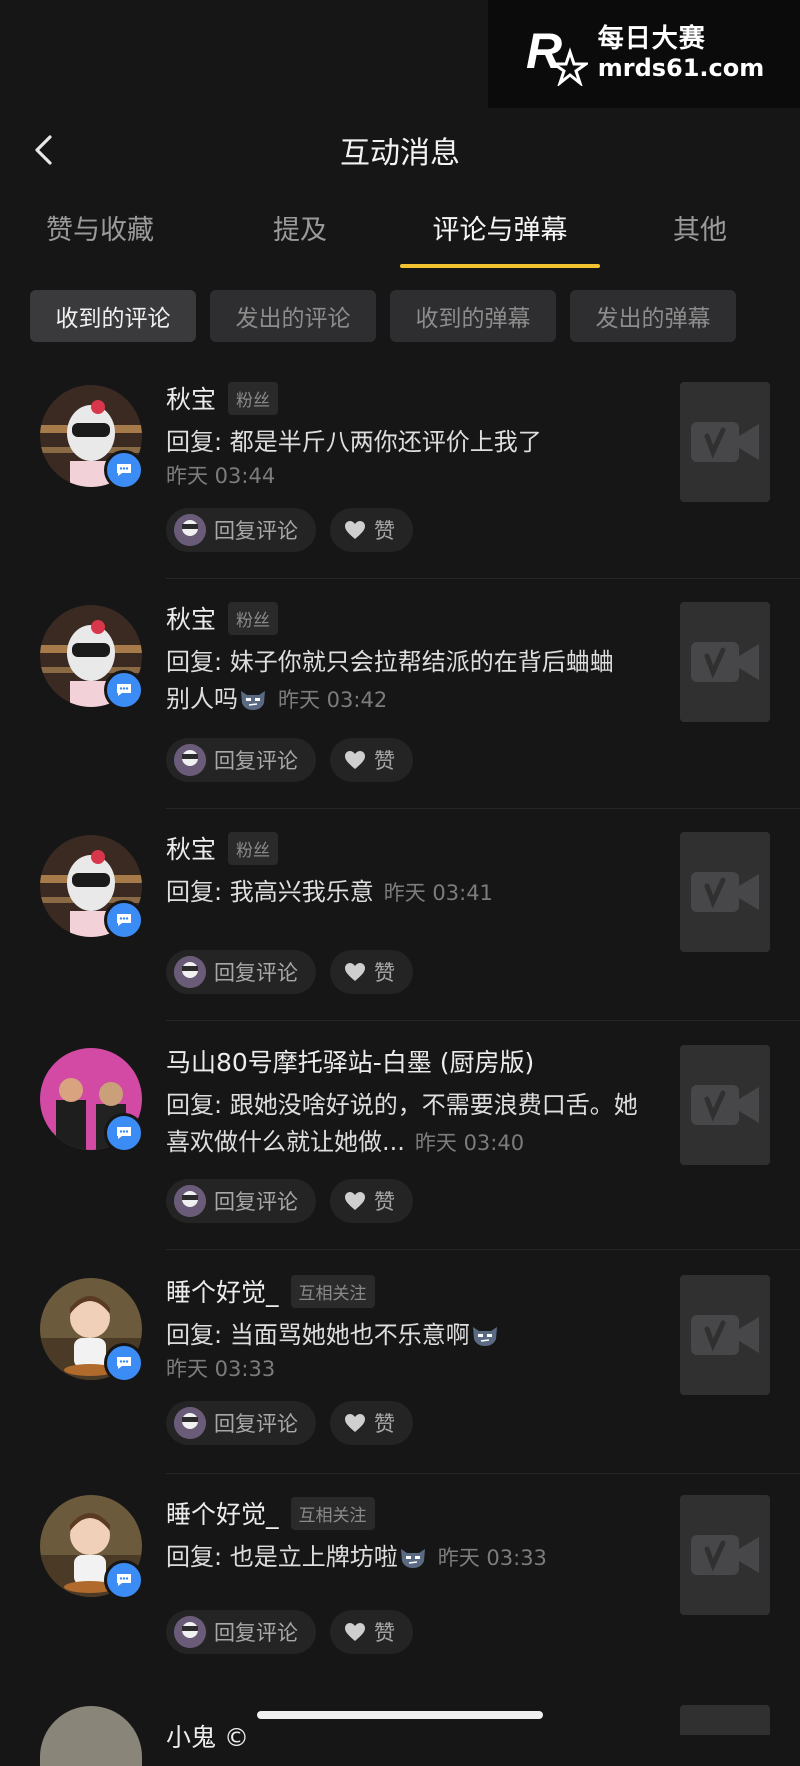  I want to click on comment-body: 回复: 我高兴我乐意, so click(270, 892).